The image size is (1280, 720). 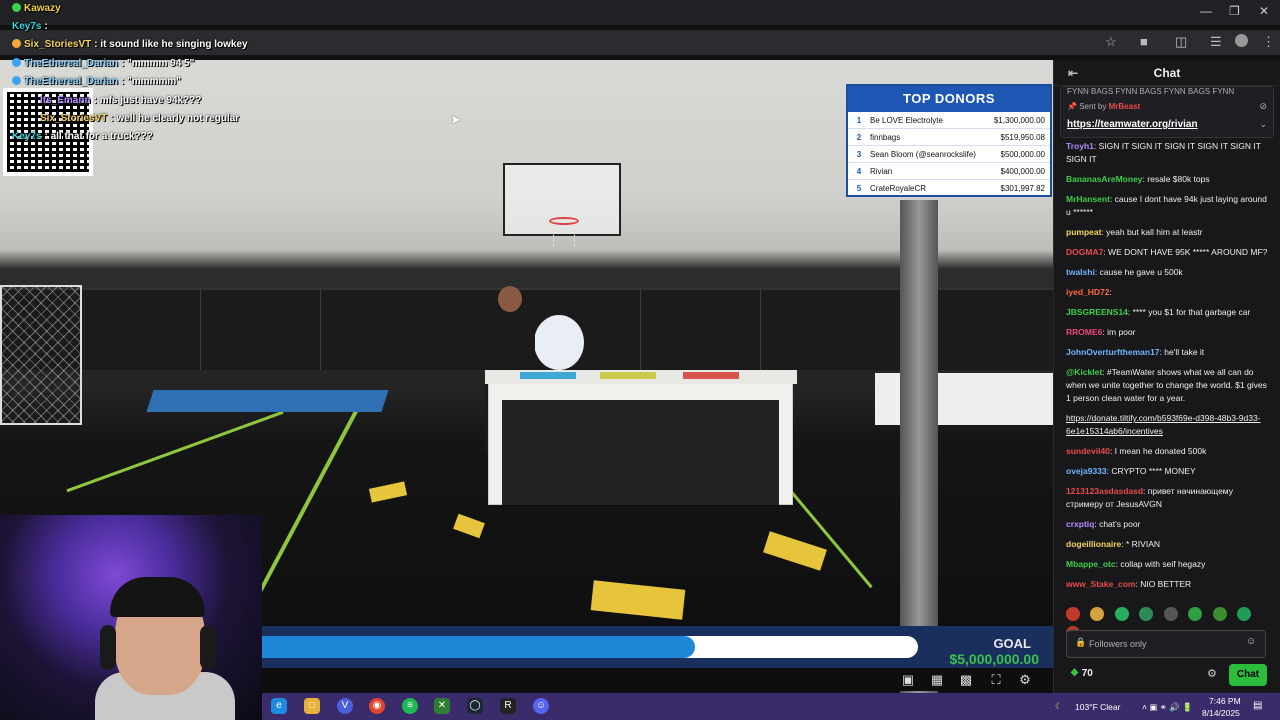 I want to click on lock-icon: 🔒, so click(x=1081, y=642).